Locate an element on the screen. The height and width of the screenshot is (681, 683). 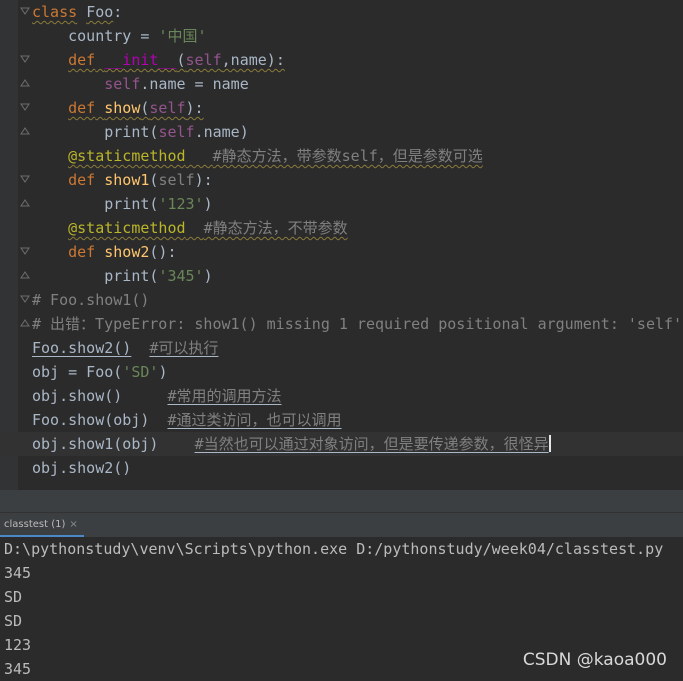
code-line: Foo.show2() #可以执行 is located at coordinates (125, 348).